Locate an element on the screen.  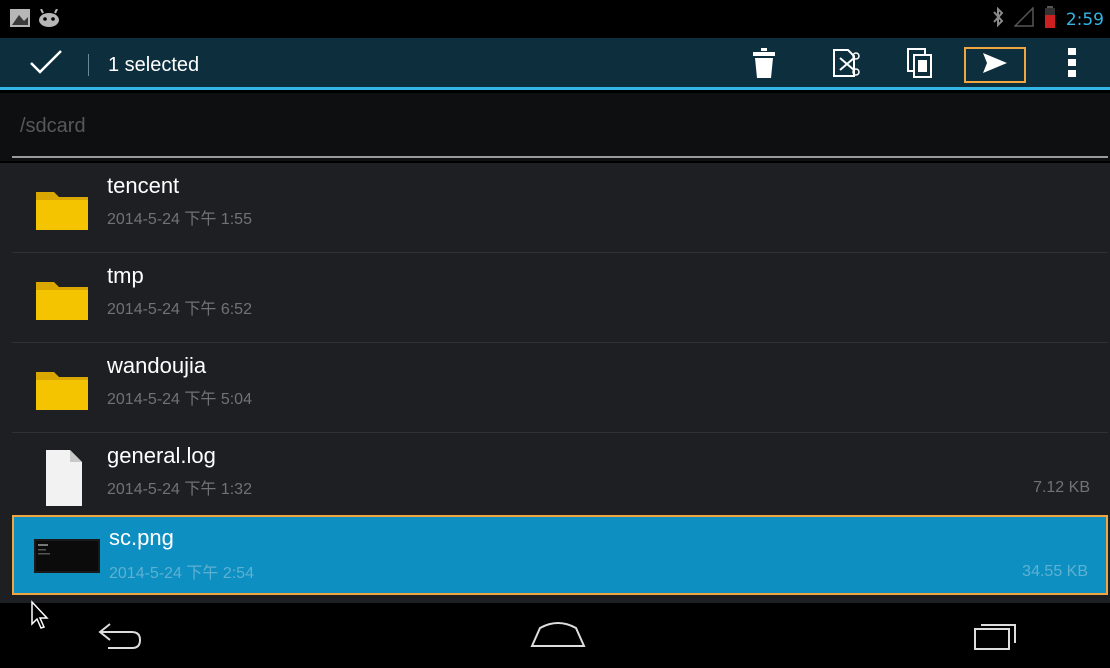
file-size: 34.55 KB is located at coordinates (1055, 571).